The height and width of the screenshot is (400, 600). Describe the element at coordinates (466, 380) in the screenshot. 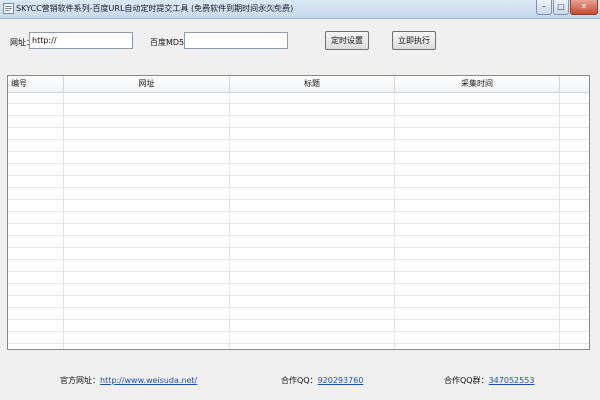

I see `partner-qq-group-label: 合作QQ群：` at that location.